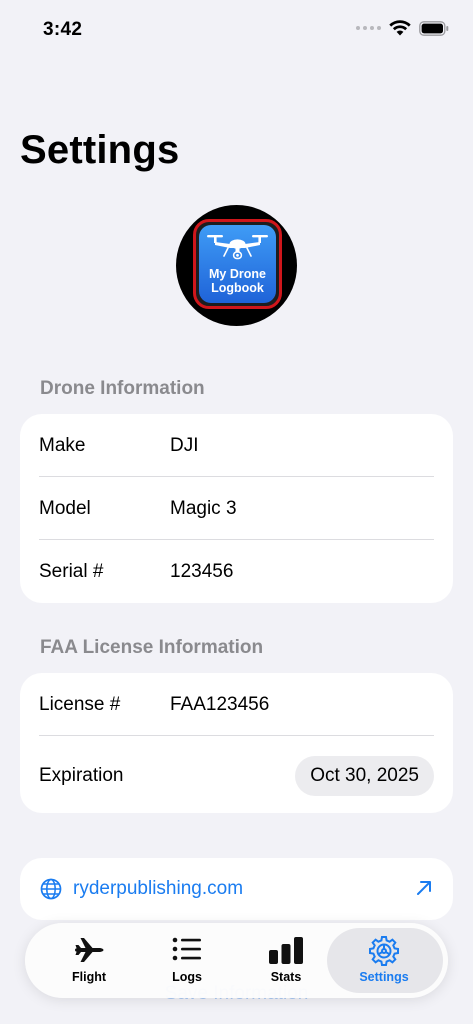  What do you see at coordinates (237, 288) in the screenshot?
I see `logo-text-line-2: Logbook` at bounding box center [237, 288].